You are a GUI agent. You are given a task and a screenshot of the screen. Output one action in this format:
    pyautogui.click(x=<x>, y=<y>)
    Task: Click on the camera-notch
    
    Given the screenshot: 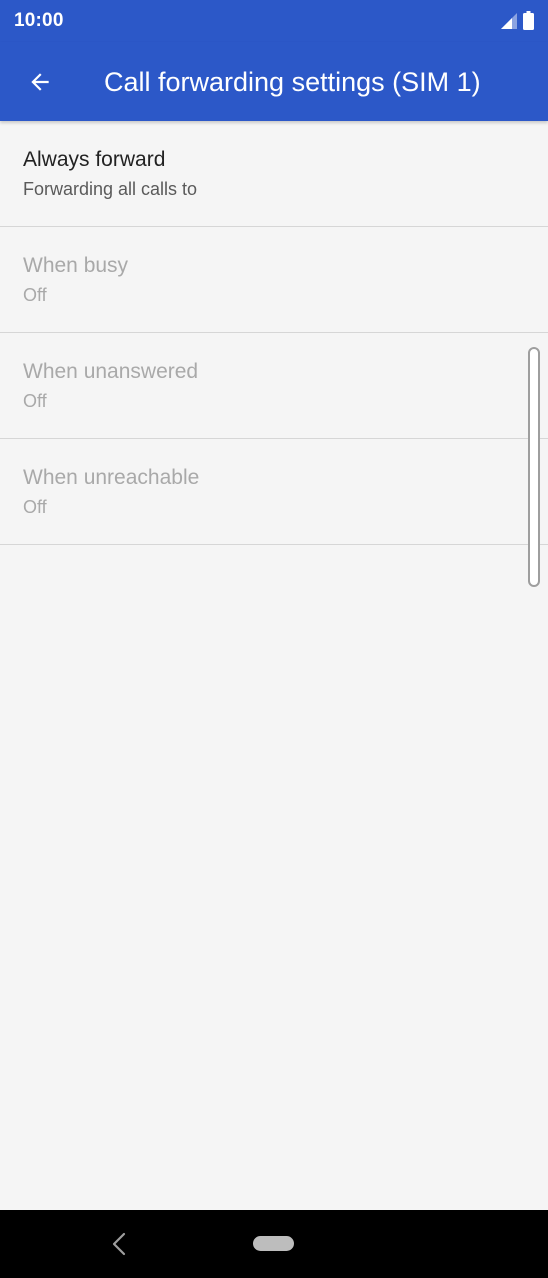 What is the action you would take?
    pyautogui.click(x=275, y=21)
    